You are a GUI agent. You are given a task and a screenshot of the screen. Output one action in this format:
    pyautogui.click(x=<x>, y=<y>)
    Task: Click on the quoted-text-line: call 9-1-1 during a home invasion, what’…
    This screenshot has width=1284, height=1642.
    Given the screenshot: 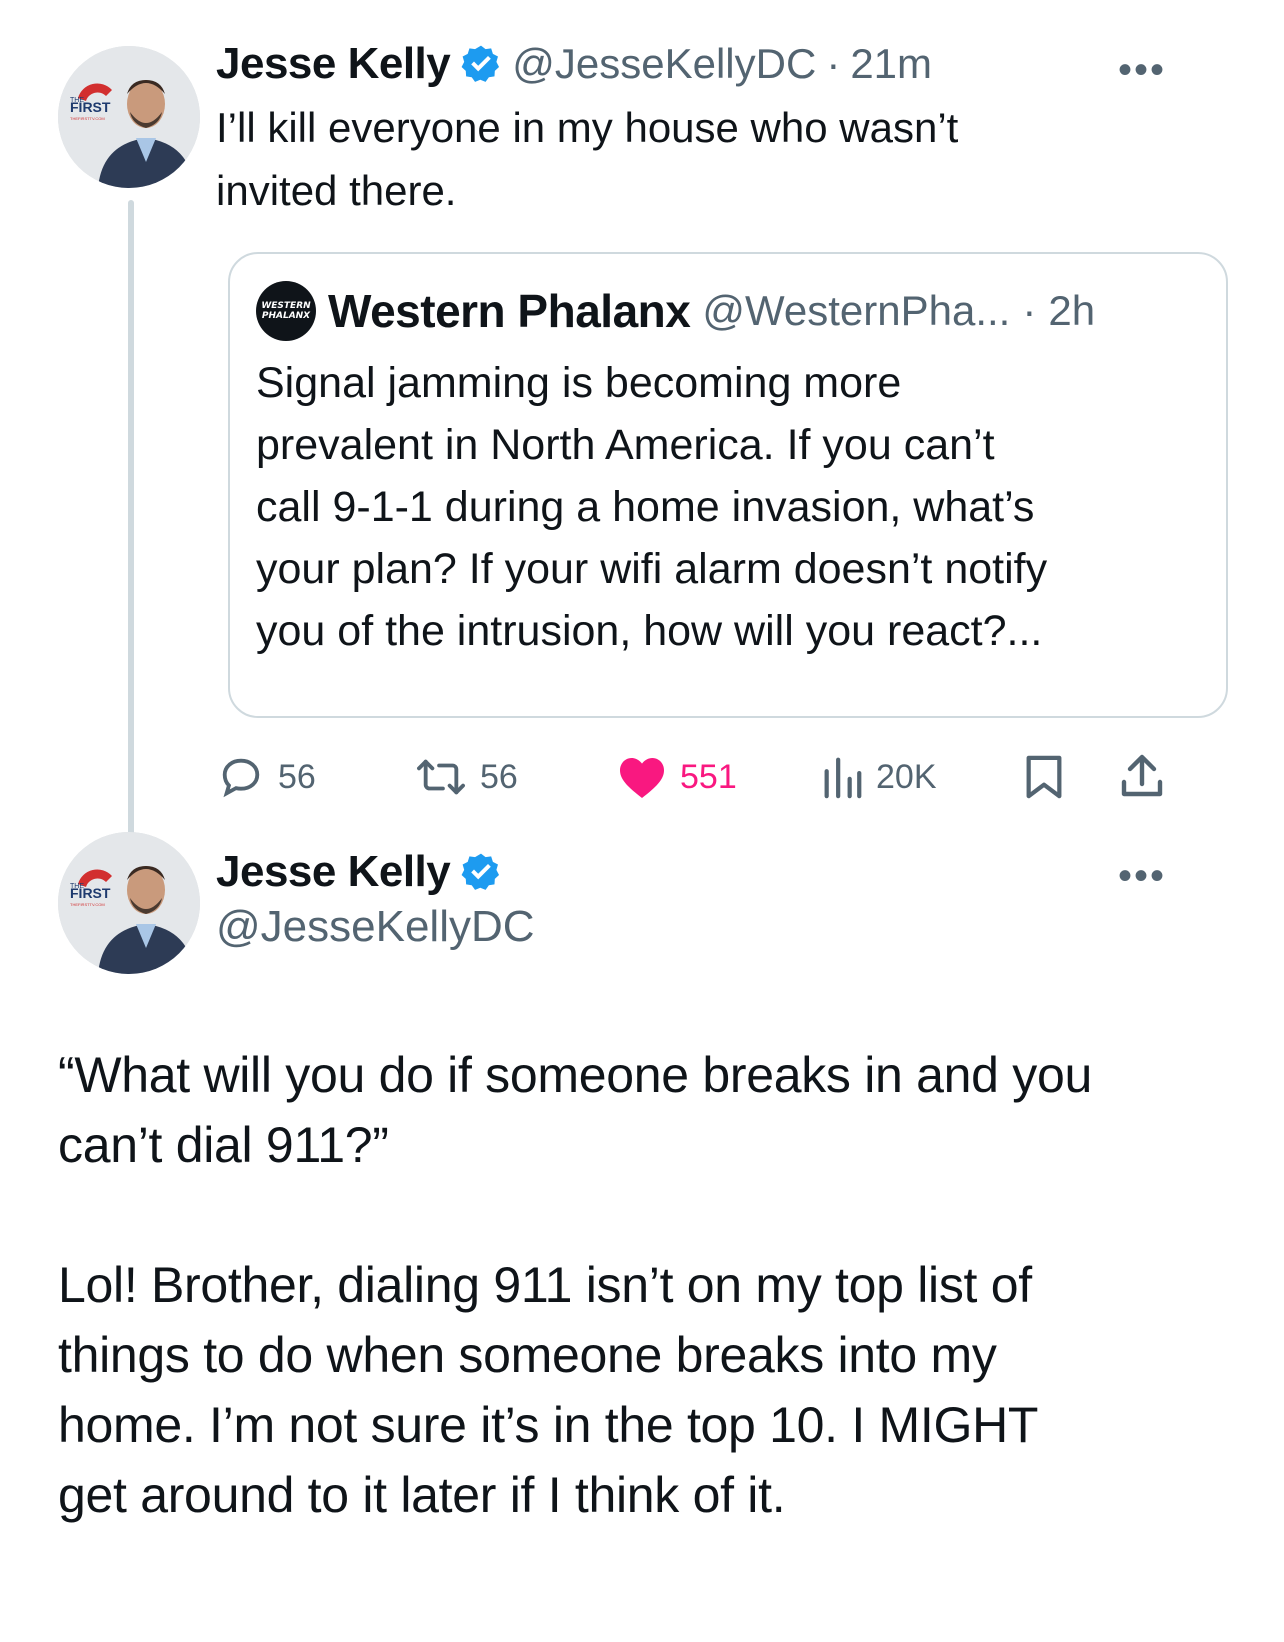 What is the action you would take?
    pyautogui.click(x=645, y=507)
    